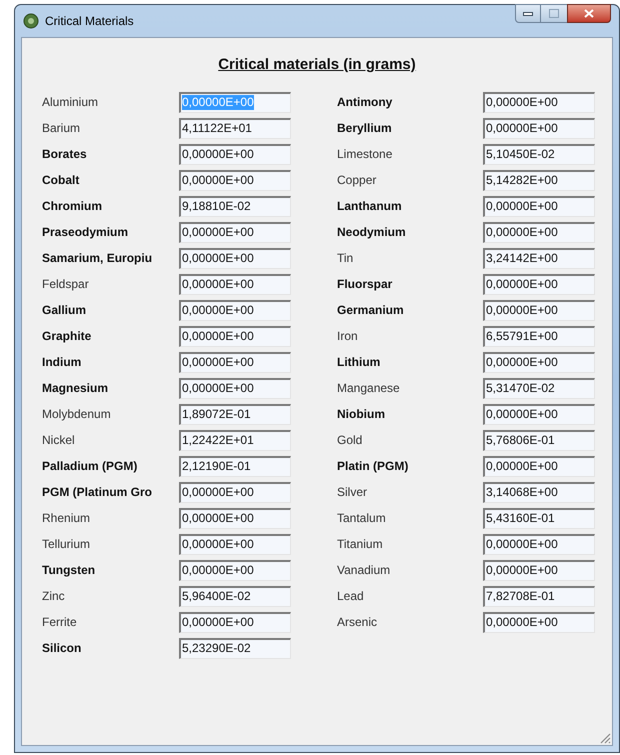 The height and width of the screenshot is (755, 620). Describe the element at coordinates (76, 388) in the screenshot. I see `material-label: Magnesium` at that location.